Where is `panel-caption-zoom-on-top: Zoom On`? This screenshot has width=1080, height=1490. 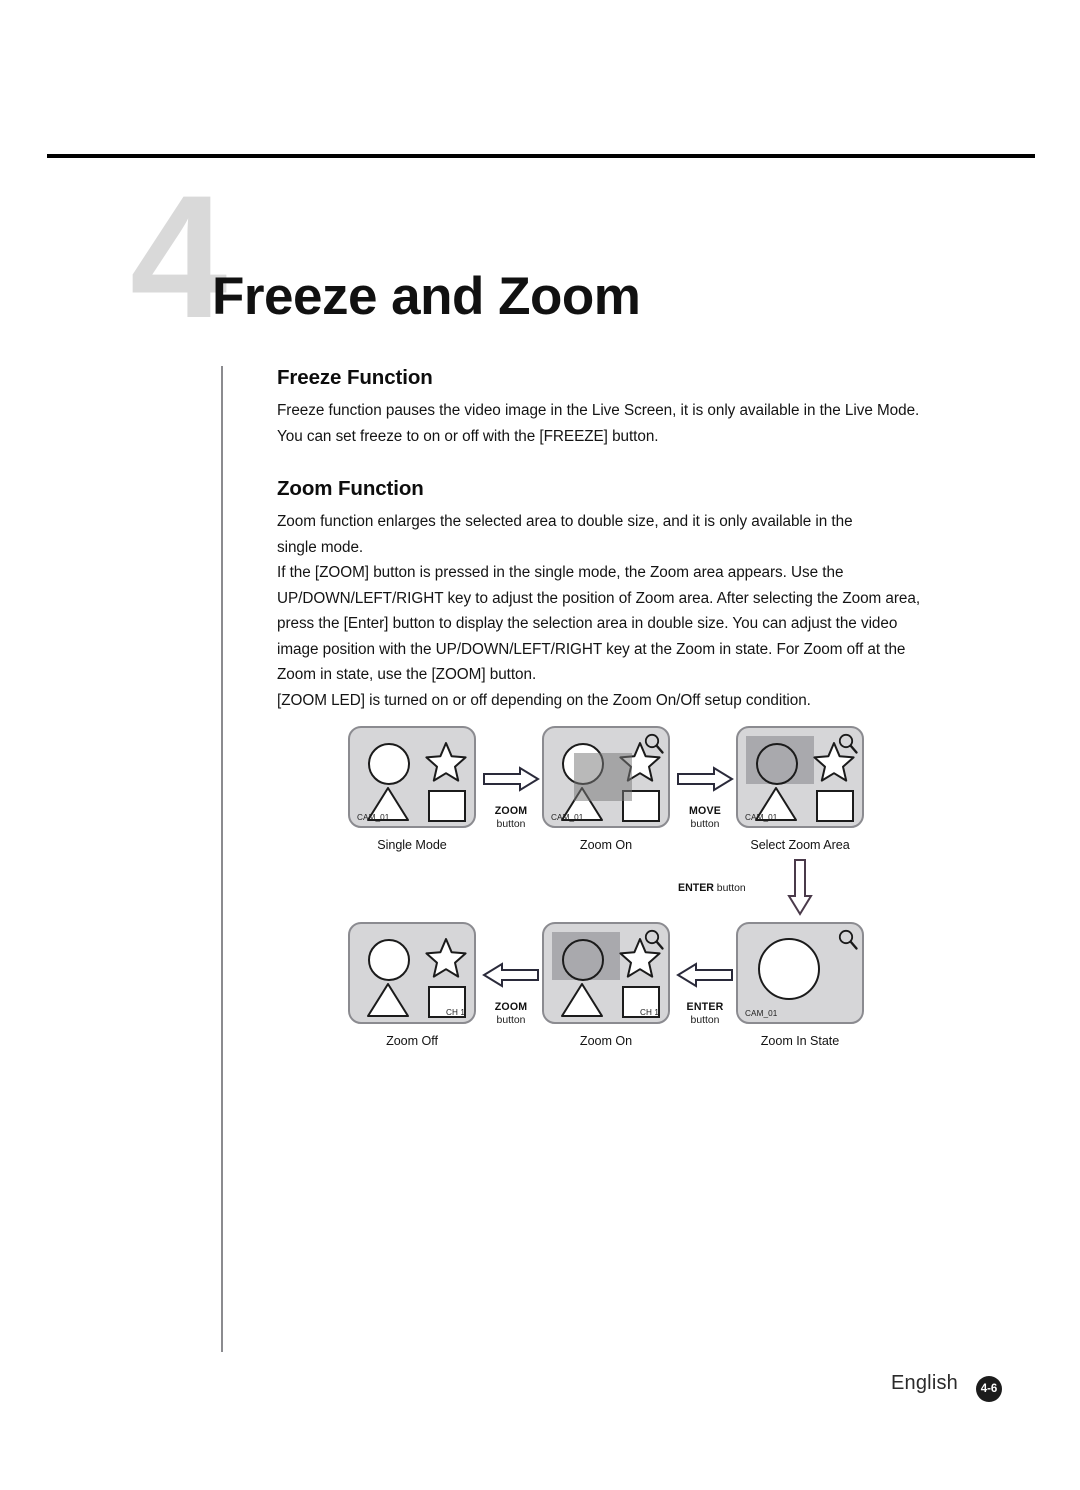 panel-caption-zoom-on-top: Zoom On is located at coordinates (606, 845).